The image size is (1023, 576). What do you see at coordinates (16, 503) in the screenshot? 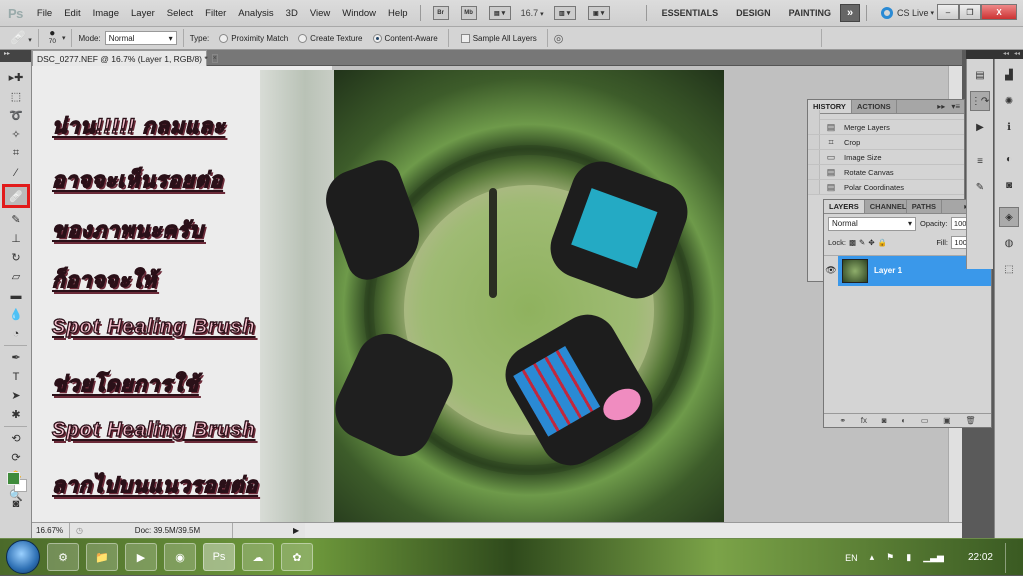
I see `quick-mask-icon: ◙` at bounding box center [16, 503].